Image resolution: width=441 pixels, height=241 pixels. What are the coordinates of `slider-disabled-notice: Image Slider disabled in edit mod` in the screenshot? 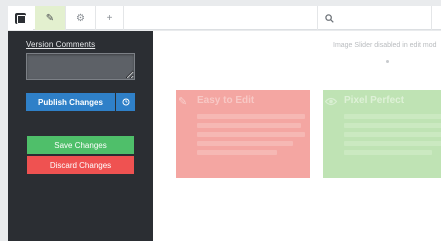 It's located at (385, 45).